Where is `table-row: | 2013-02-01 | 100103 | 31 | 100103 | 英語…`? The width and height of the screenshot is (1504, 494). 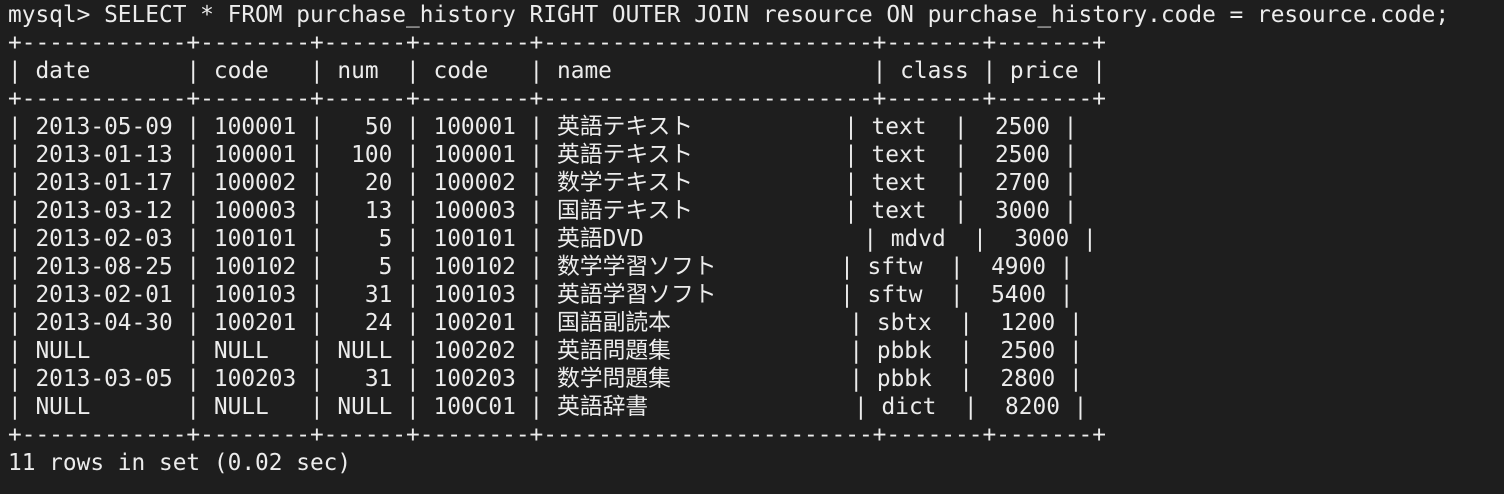
table-row: | 2013-02-01 | 100103 | 31 | 100103 | 英語… is located at coordinates (541, 295).